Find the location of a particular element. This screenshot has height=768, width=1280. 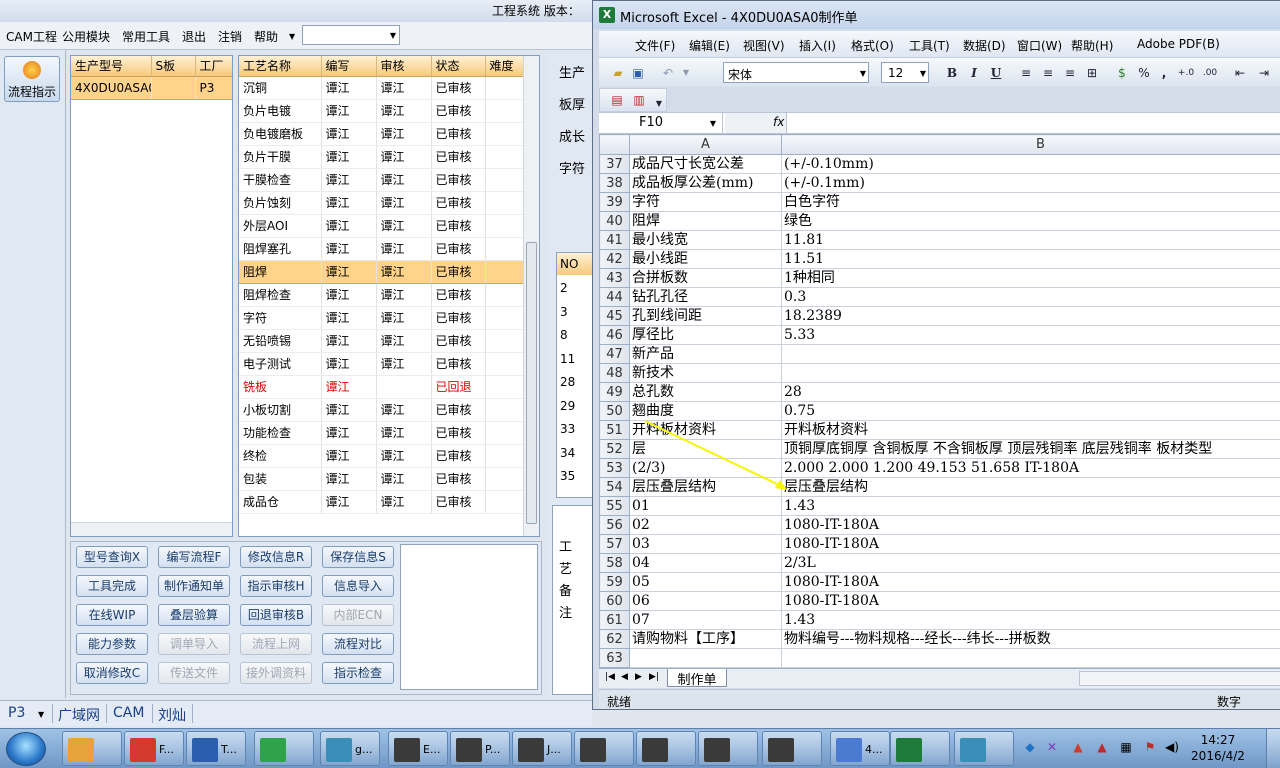

insert-function-button: fx is located at coordinates (756, 123).